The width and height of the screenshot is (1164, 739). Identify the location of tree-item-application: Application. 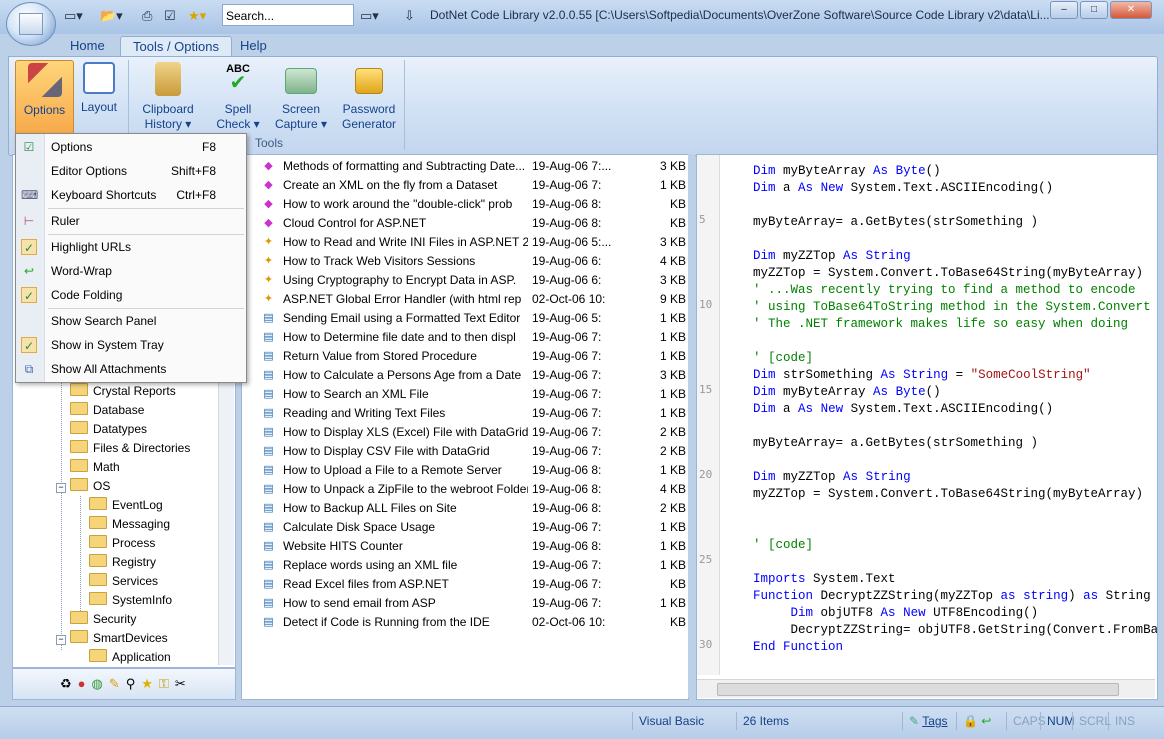
(130, 656).